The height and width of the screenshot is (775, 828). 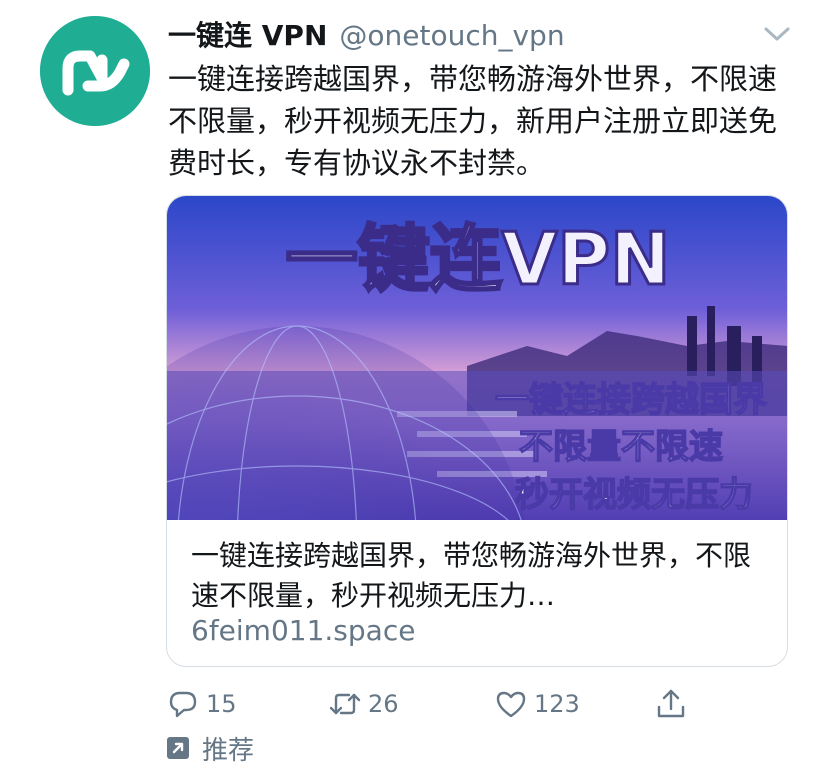 I want to click on promoted-label: 推荐, so click(x=210, y=748).